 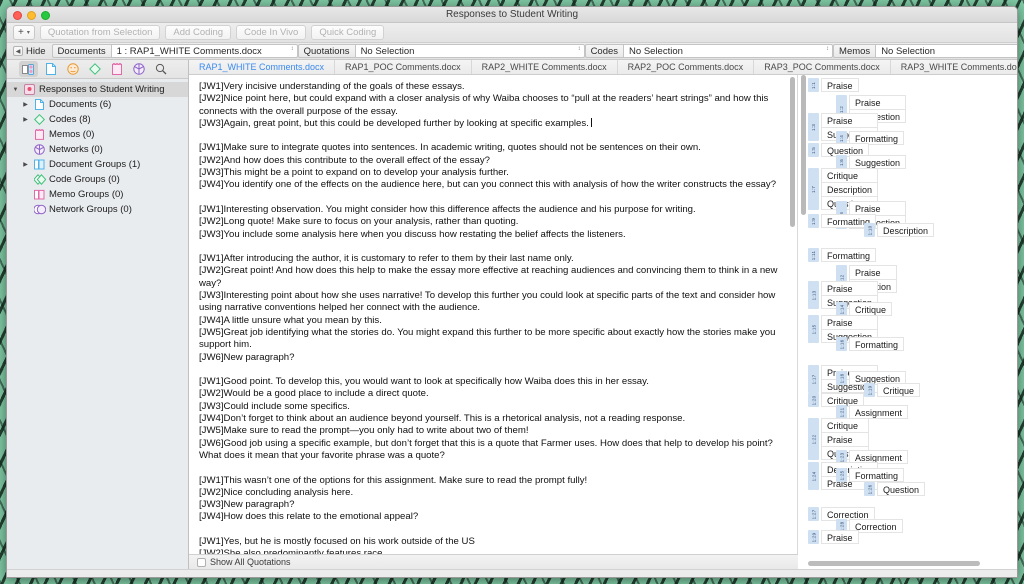 I want to click on quotation-bar-icon: 1:5, so click(x=813, y=150).